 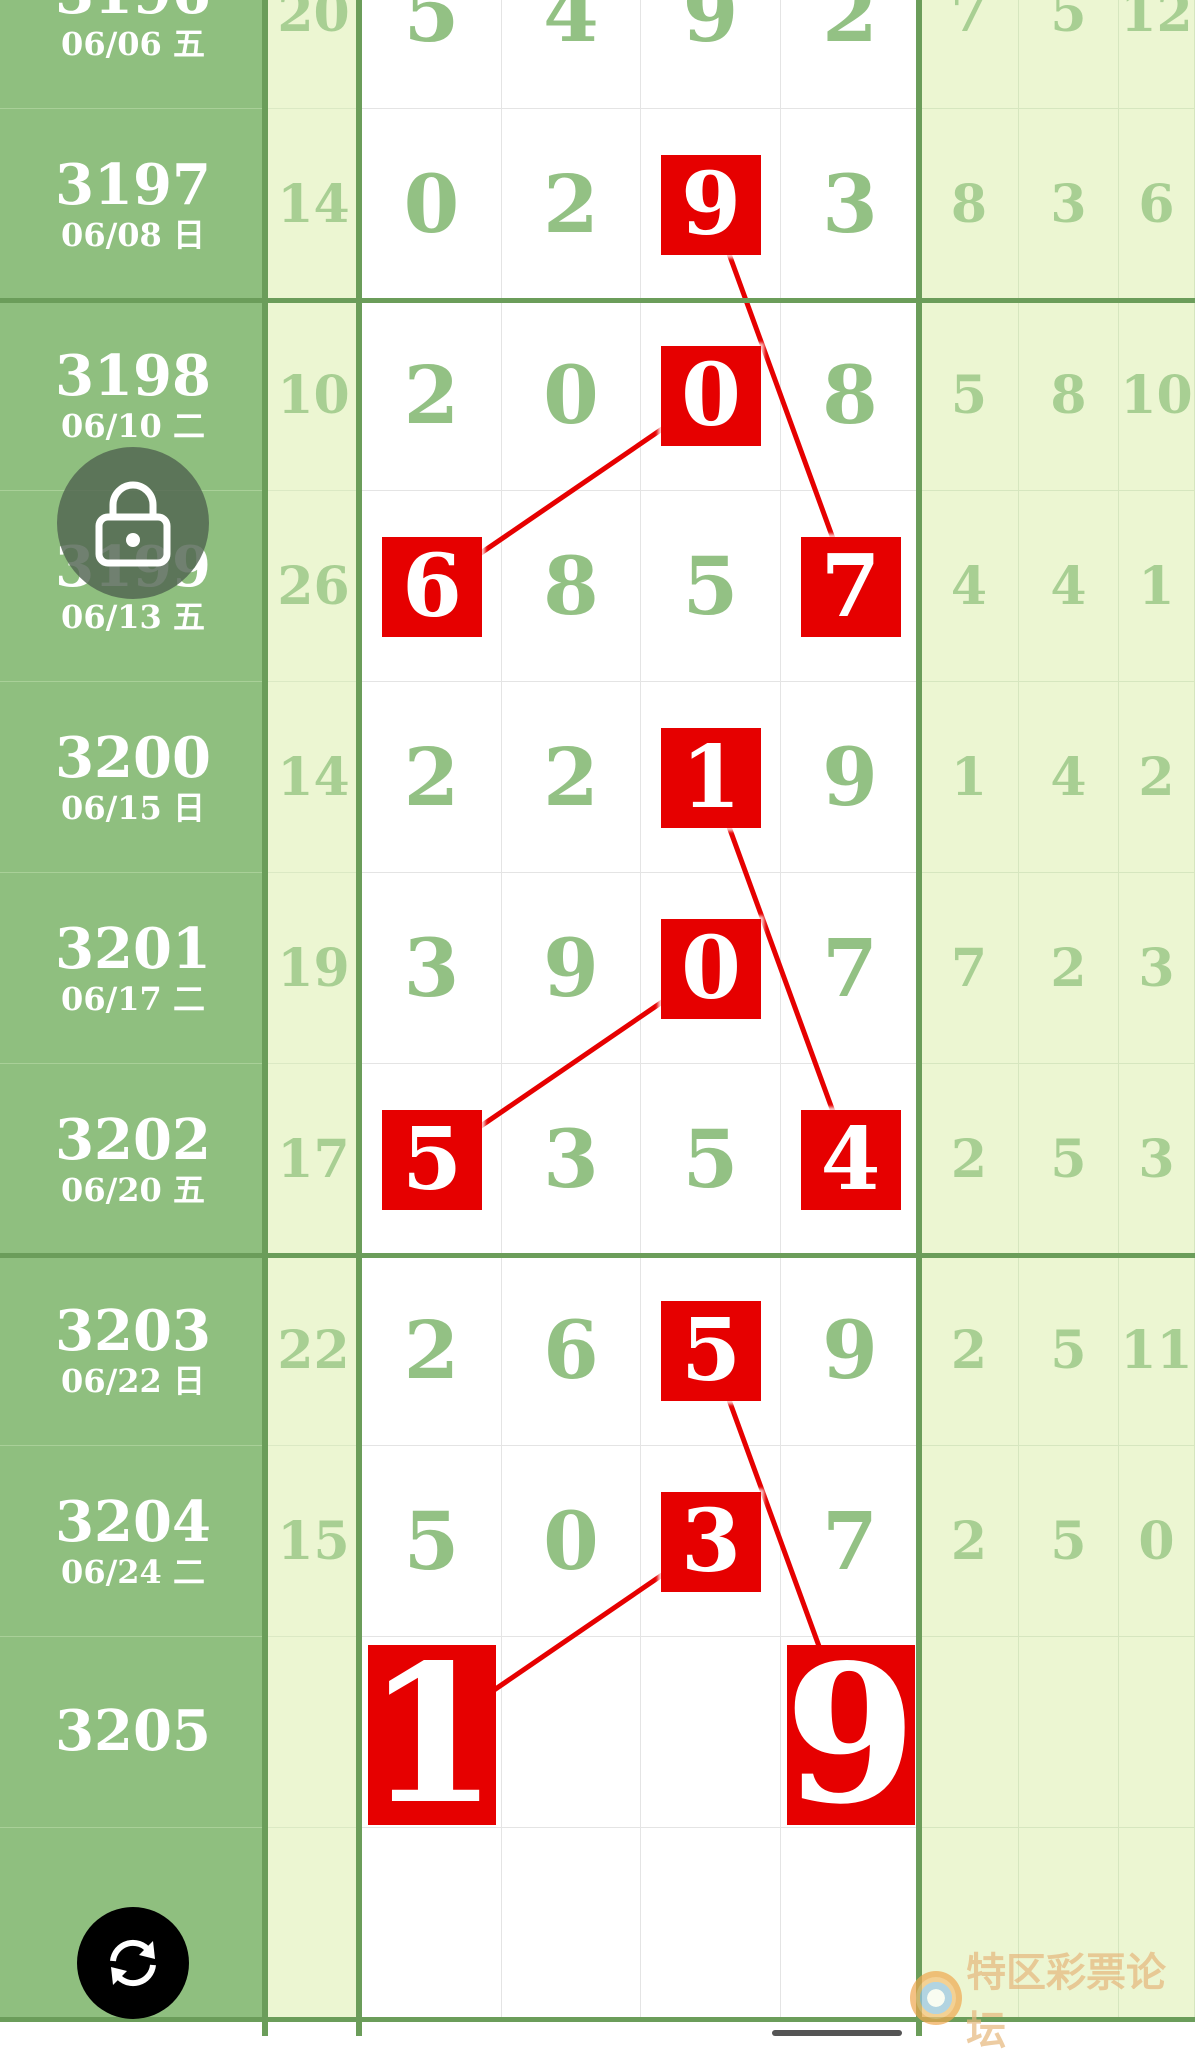 What do you see at coordinates (432, 1734) in the screenshot?
I see `predicted-digit: 1` at bounding box center [432, 1734].